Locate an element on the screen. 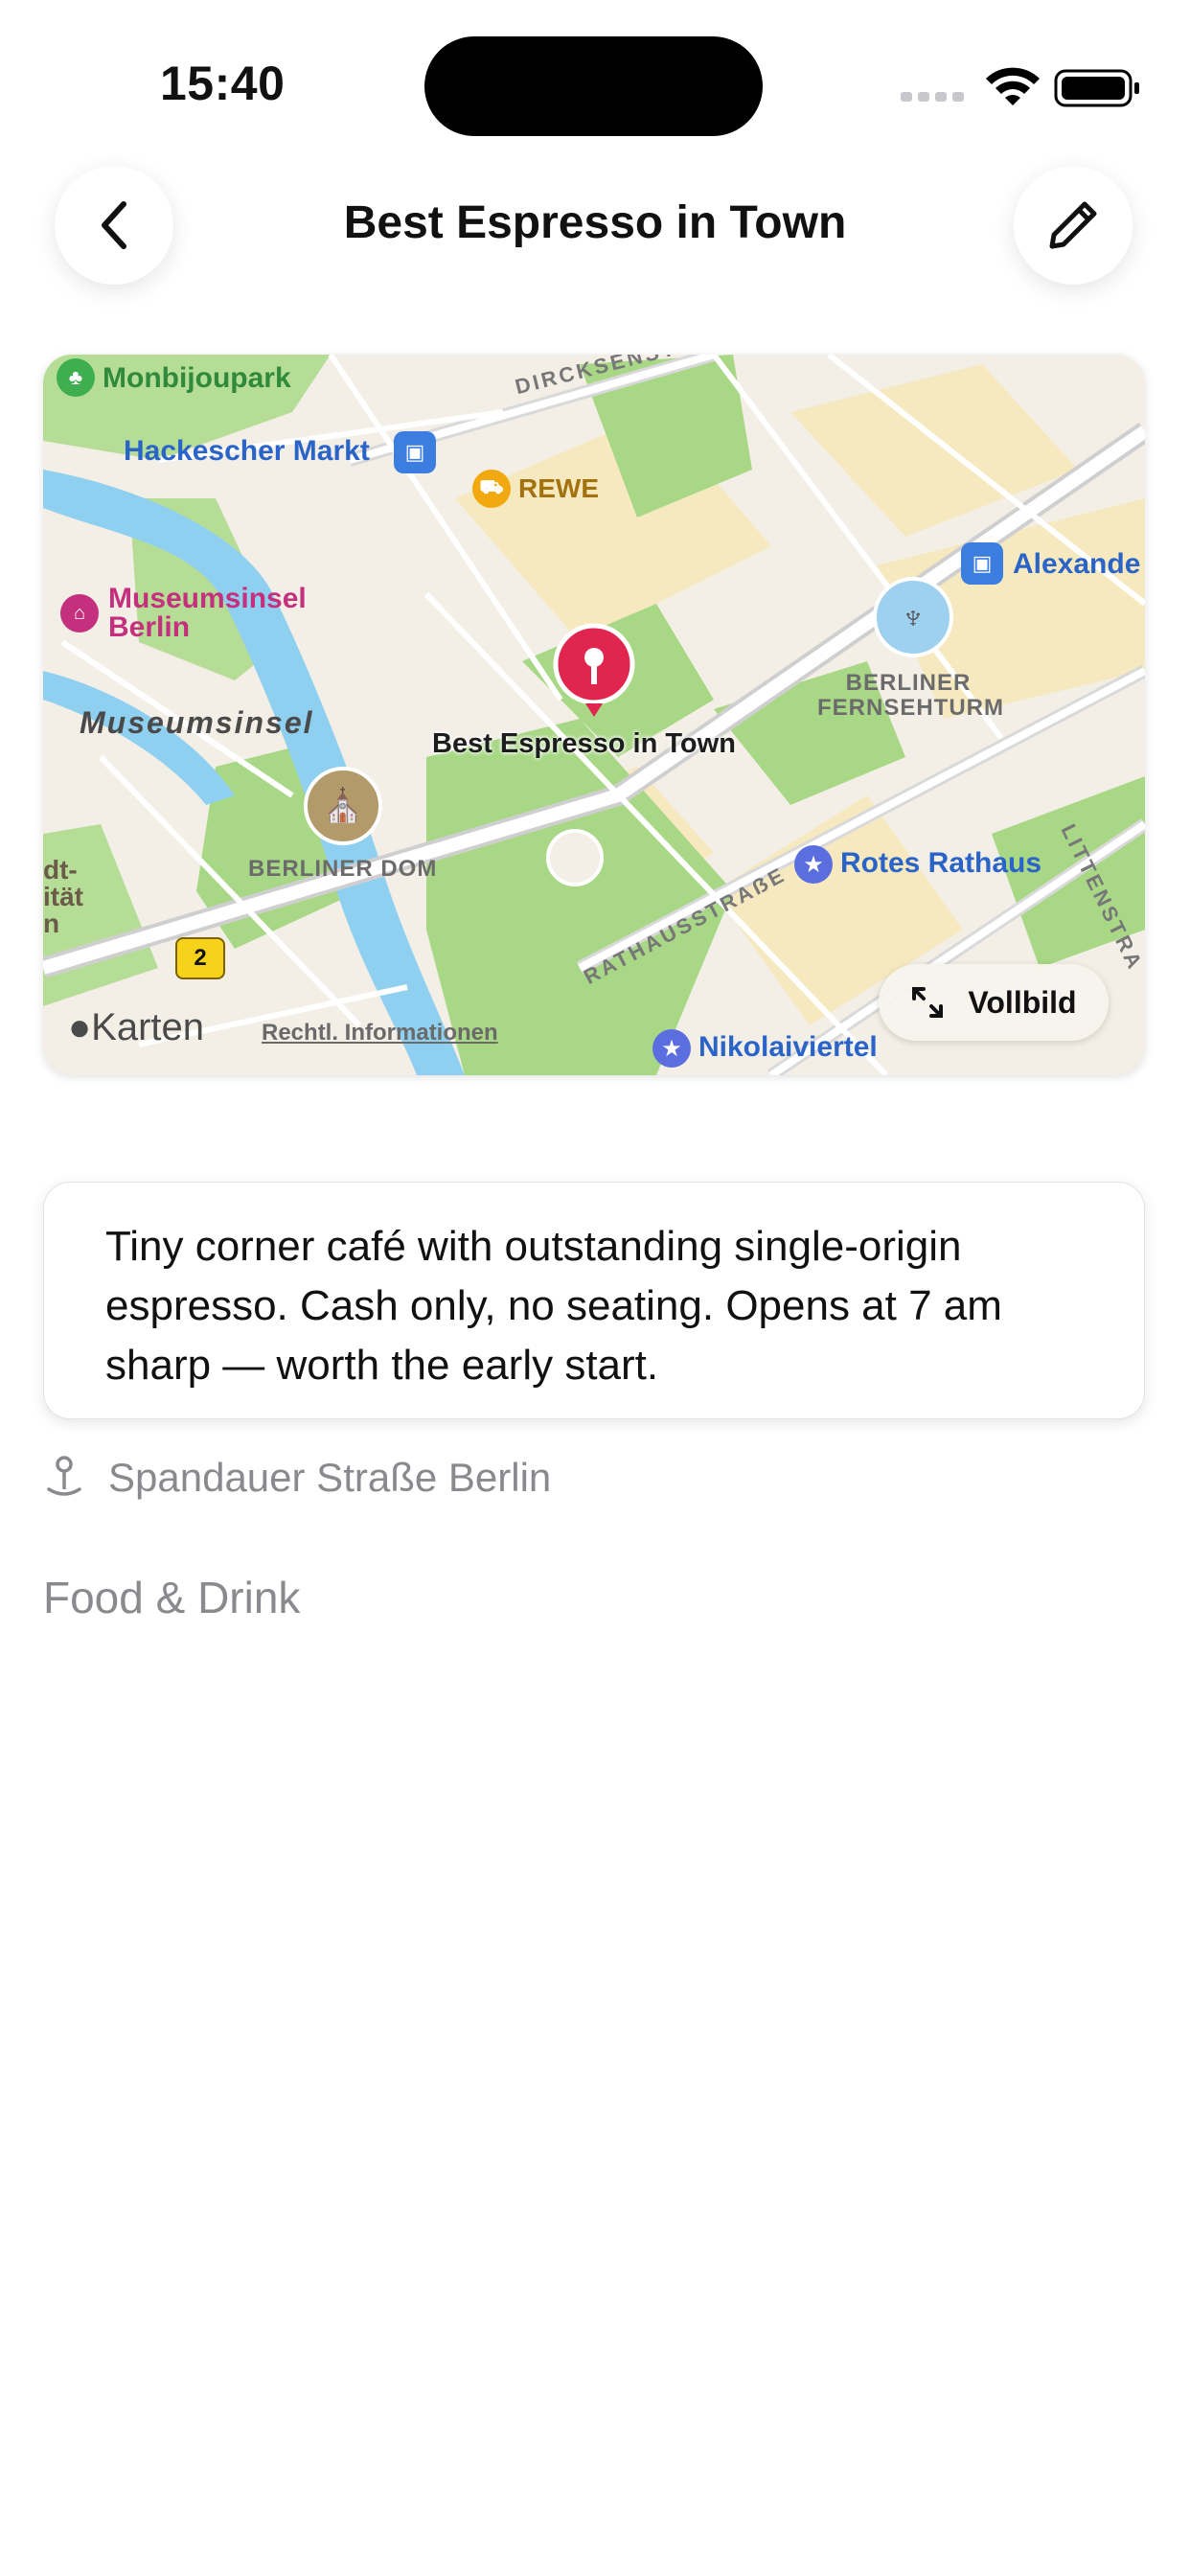  map-pin-marker is located at coordinates (594, 671).